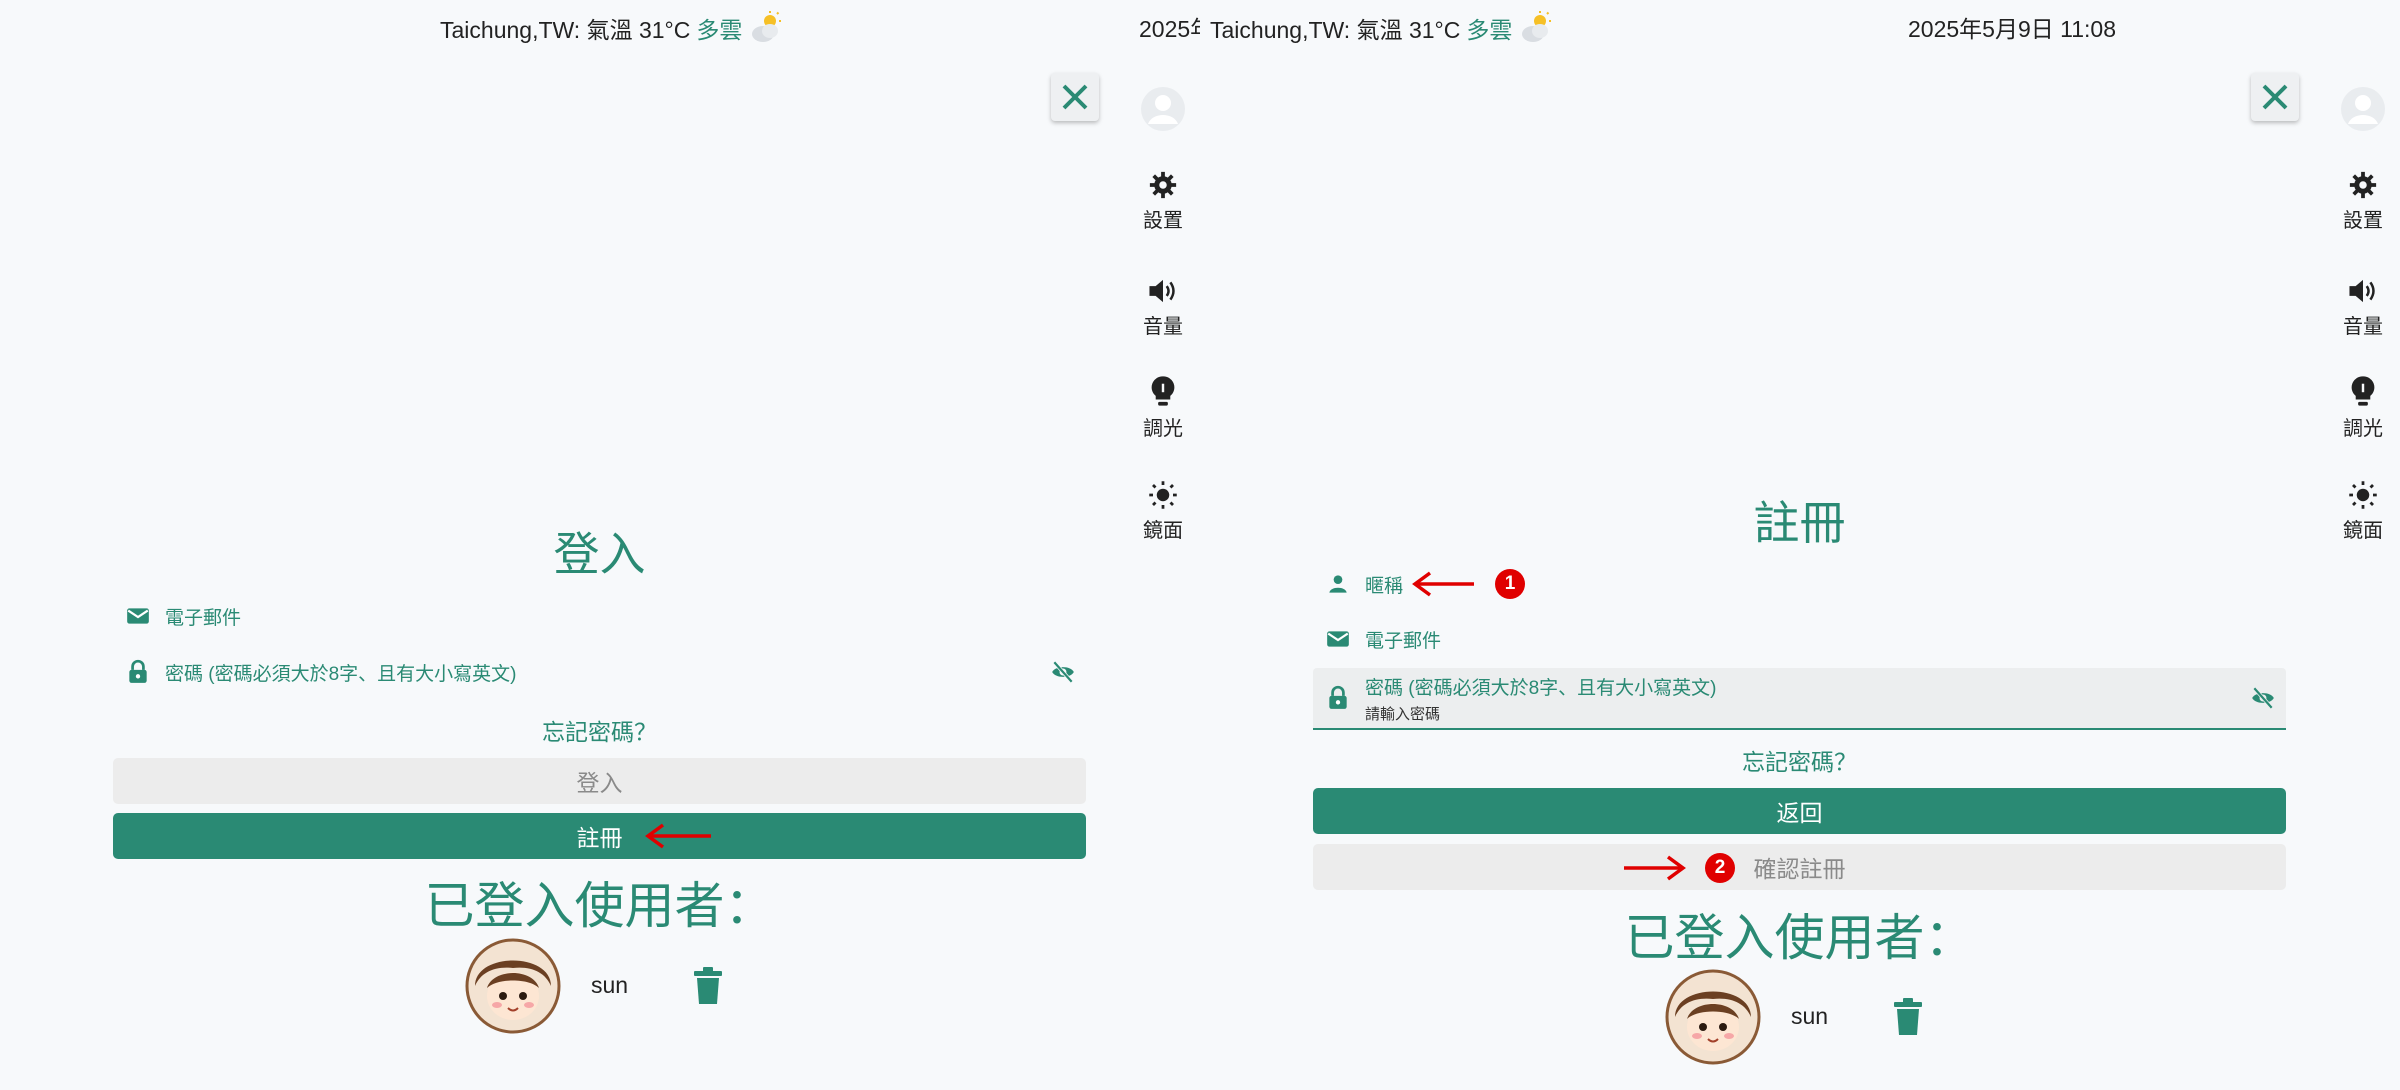 The height and width of the screenshot is (1090, 2400). I want to click on annotation-badge-1: 1, so click(1510, 584).